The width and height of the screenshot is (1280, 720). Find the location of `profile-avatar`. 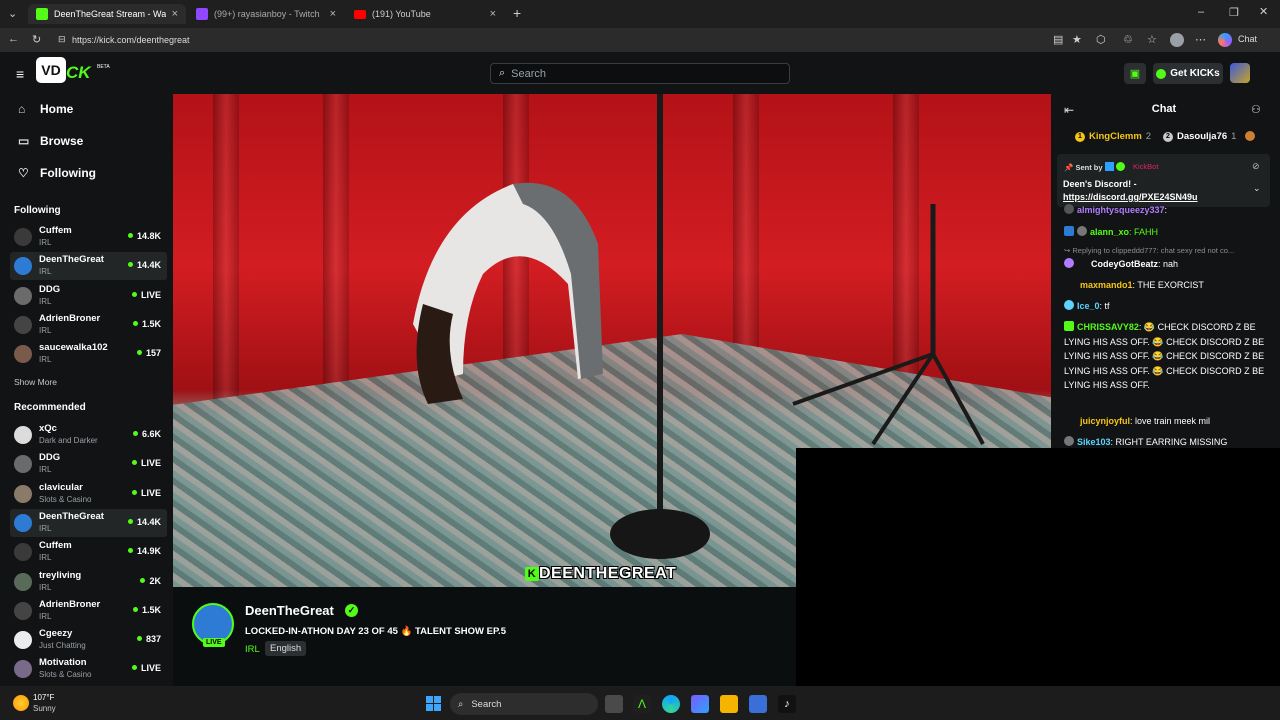

profile-avatar is located at coordinates (1177, 40).